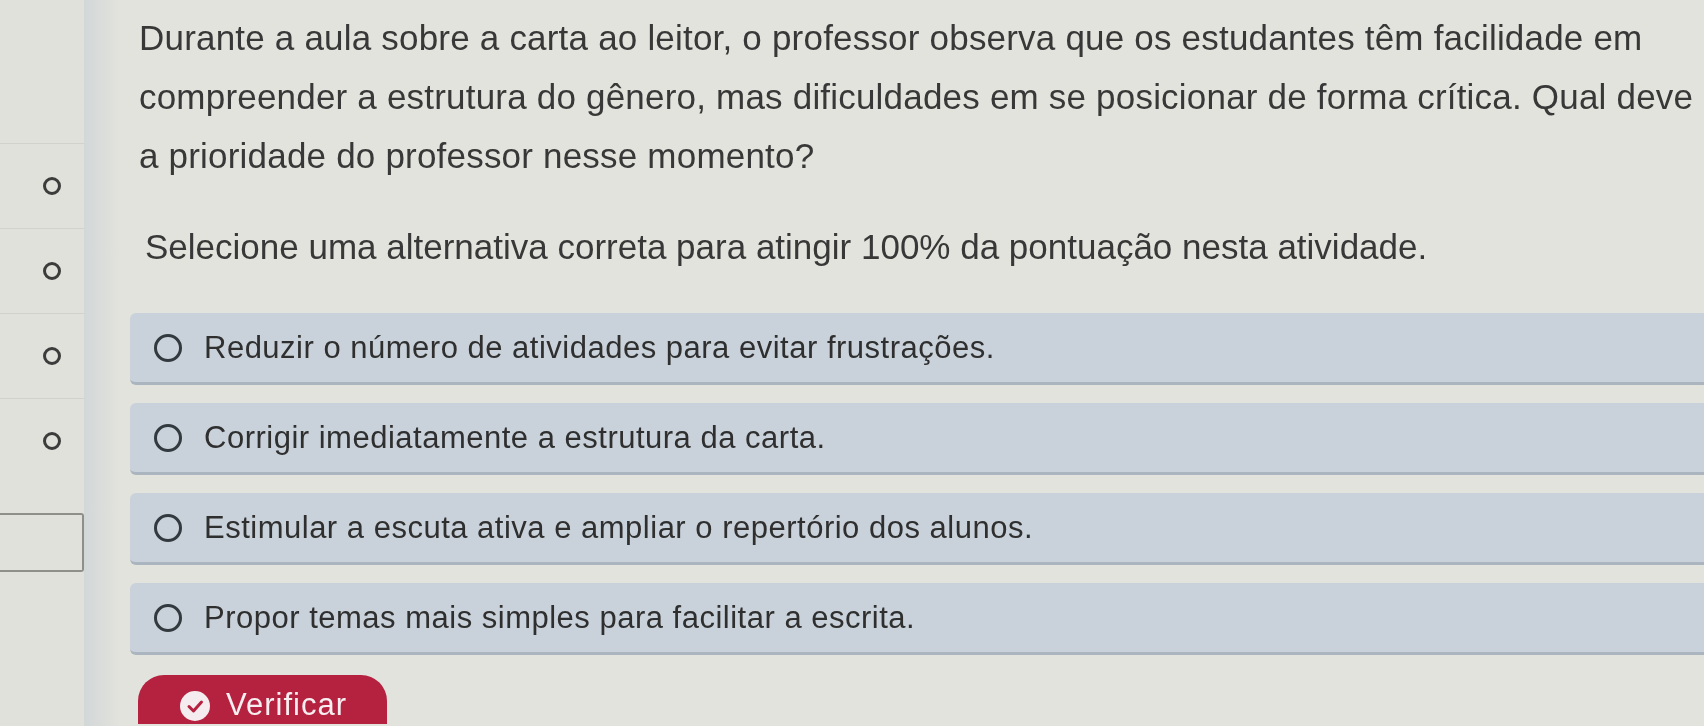 This screenshot has height=726, width=1704. What do you see at coordinates (917, 439) in the screenshot?
I see `answer-option: Corrigir imediatamente a estrutura da carta.` at bounding box center [917, 439].